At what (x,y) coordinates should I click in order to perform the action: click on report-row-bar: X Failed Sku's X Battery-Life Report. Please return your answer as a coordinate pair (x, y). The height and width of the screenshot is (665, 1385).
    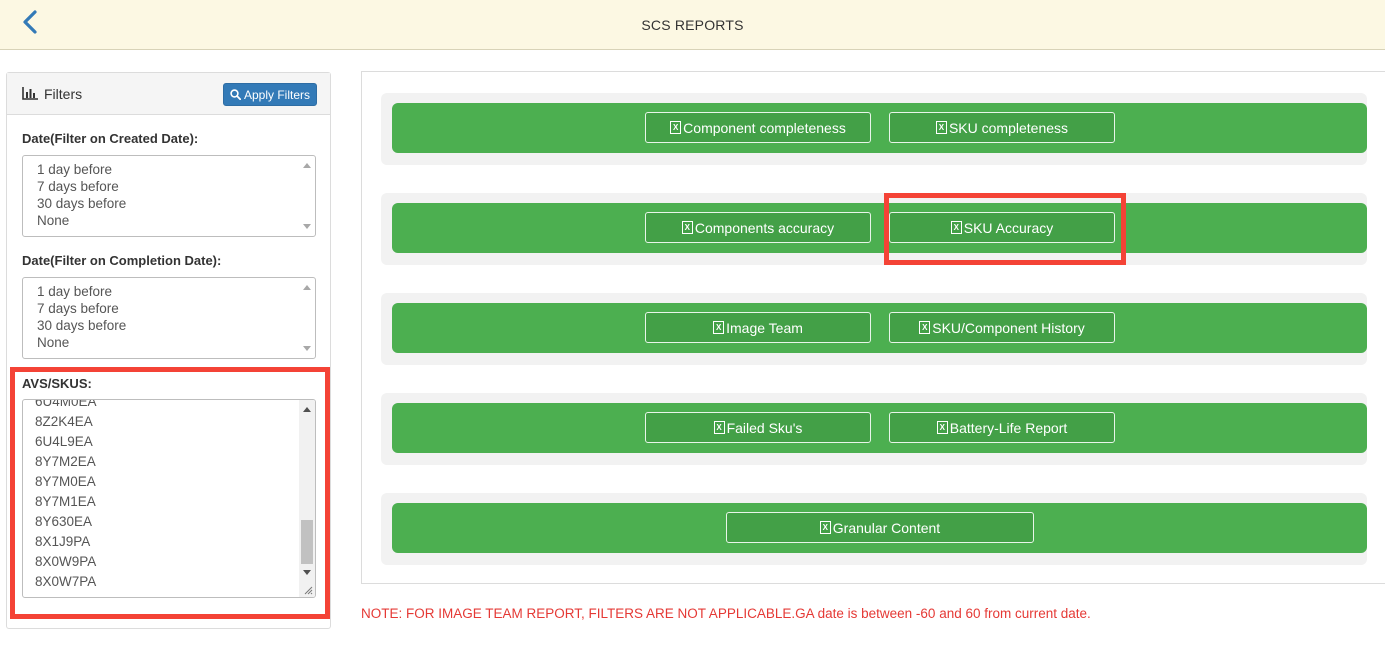
    Looking at the image, I should click on (879, 428).